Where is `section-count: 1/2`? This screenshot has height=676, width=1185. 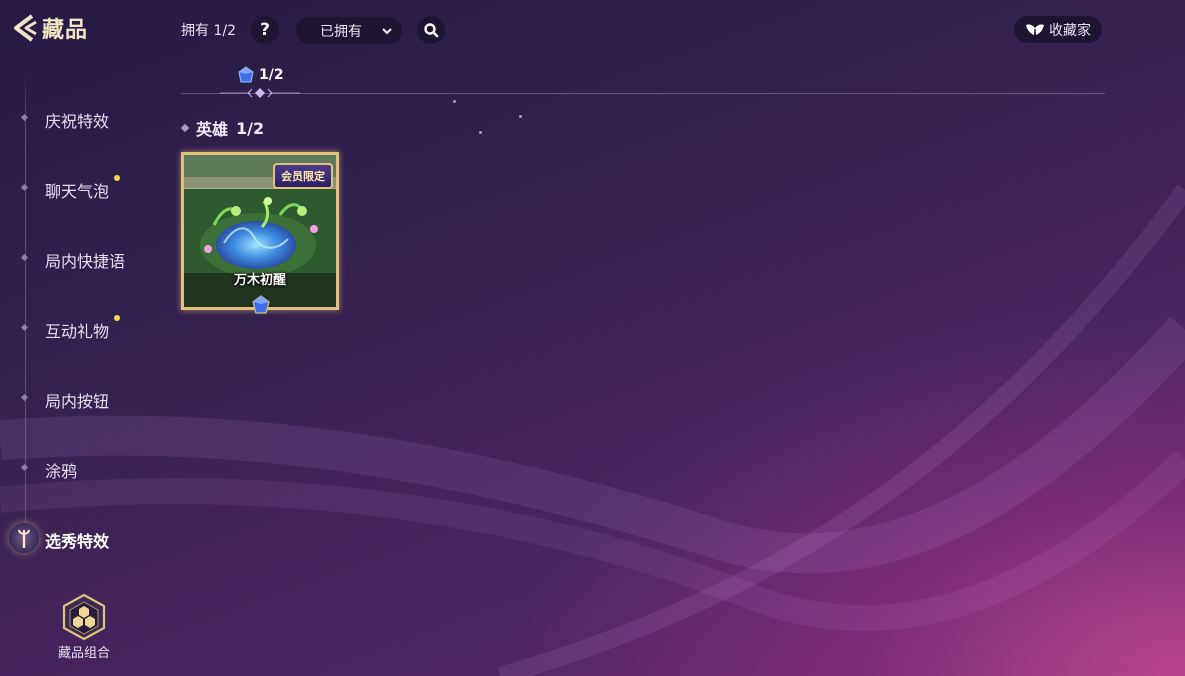 section-count: 1/2 is located at coordinates (250, 128).